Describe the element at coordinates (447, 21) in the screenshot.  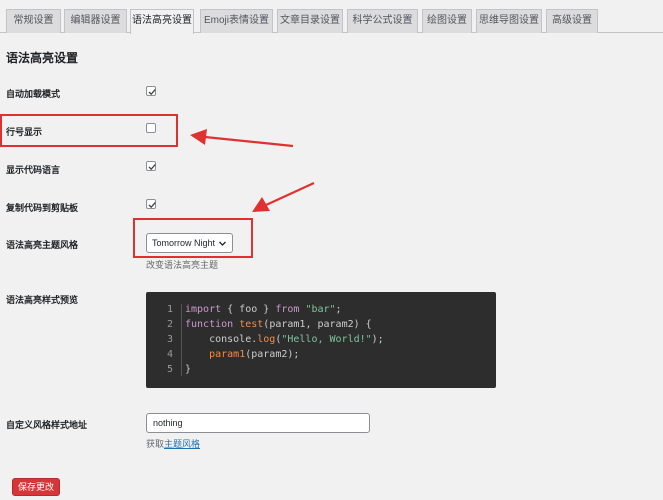
I see `tab-drawing: 绘图设置` at that location.